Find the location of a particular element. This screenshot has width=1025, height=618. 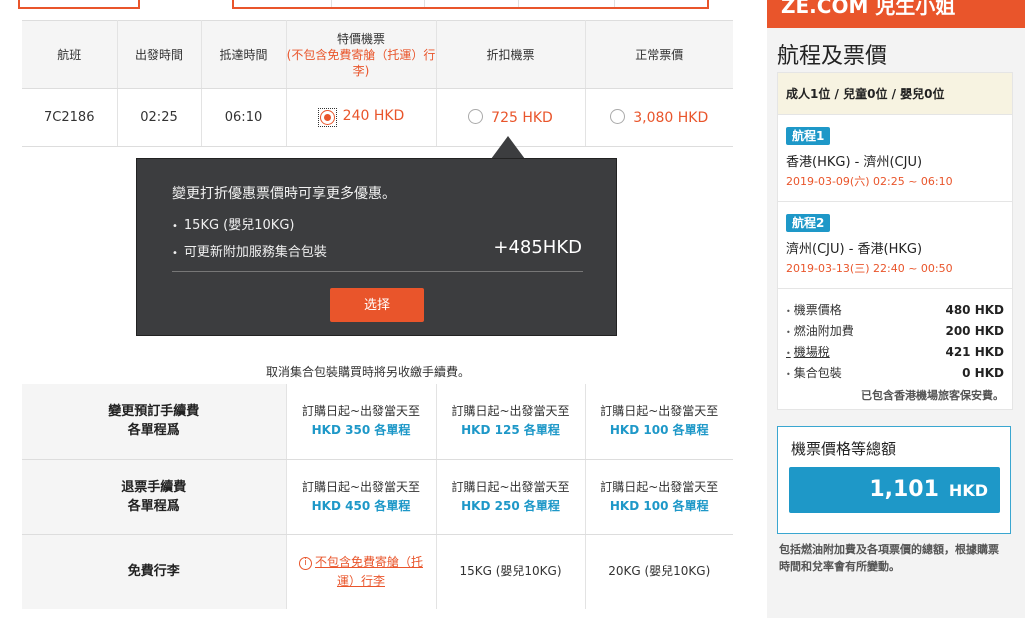

brand-bar: ZE.COM 児生小姐 is located at coordinates (896, 14).